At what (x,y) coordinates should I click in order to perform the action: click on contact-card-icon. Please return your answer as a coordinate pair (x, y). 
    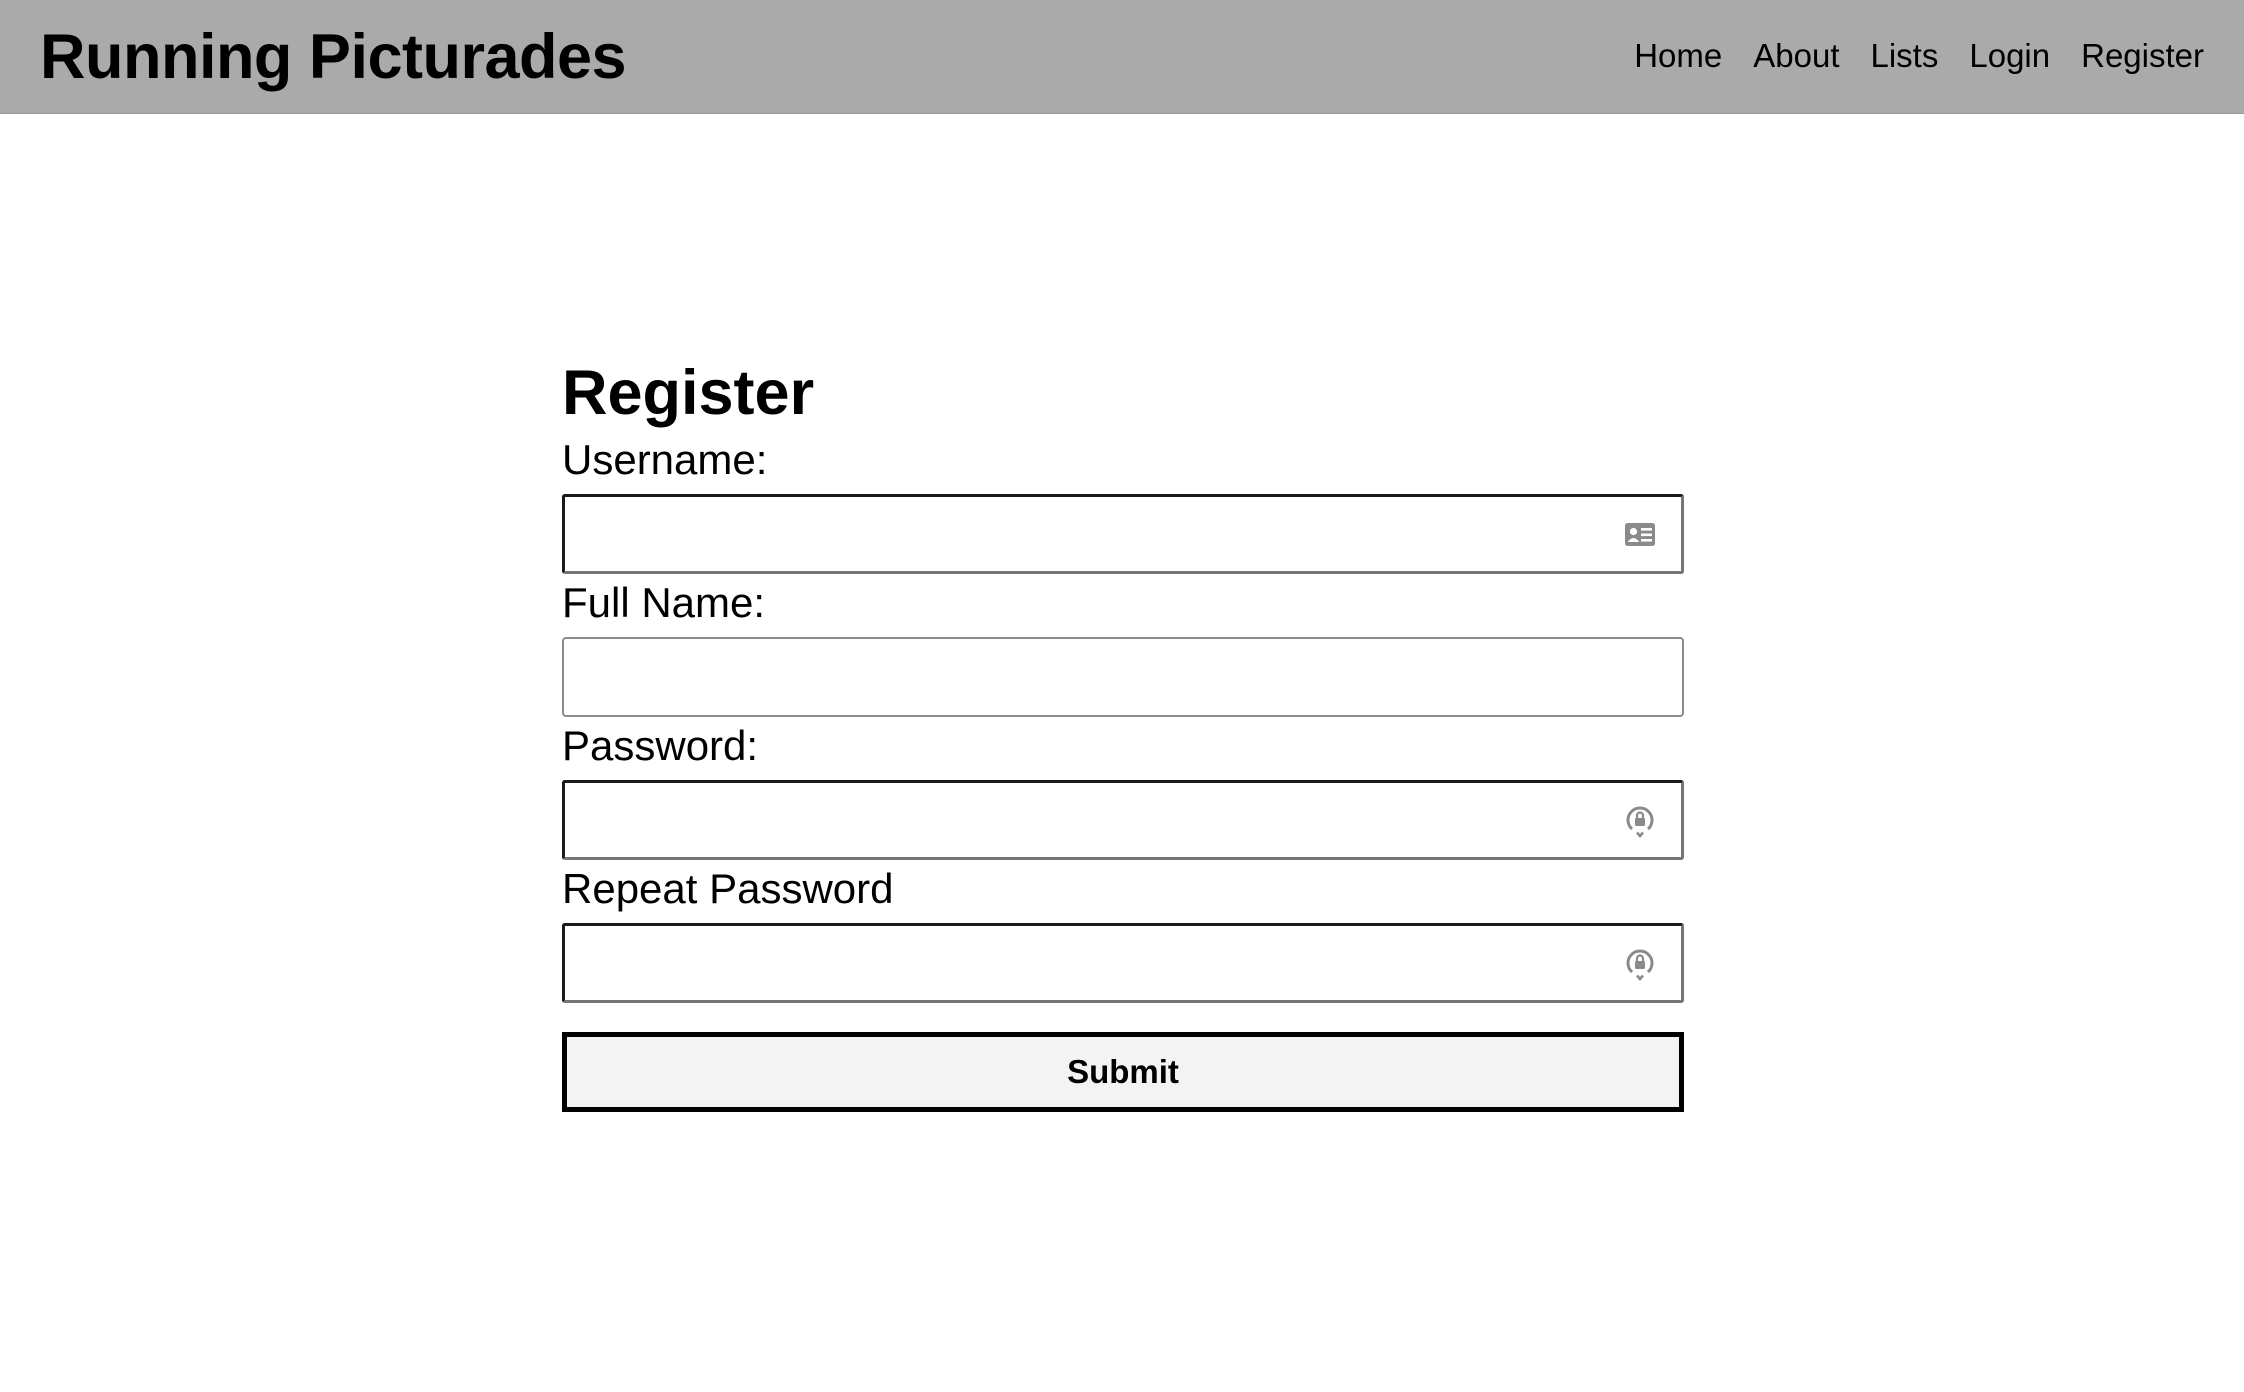
    Looking at the image, I should click on (1640, 534).